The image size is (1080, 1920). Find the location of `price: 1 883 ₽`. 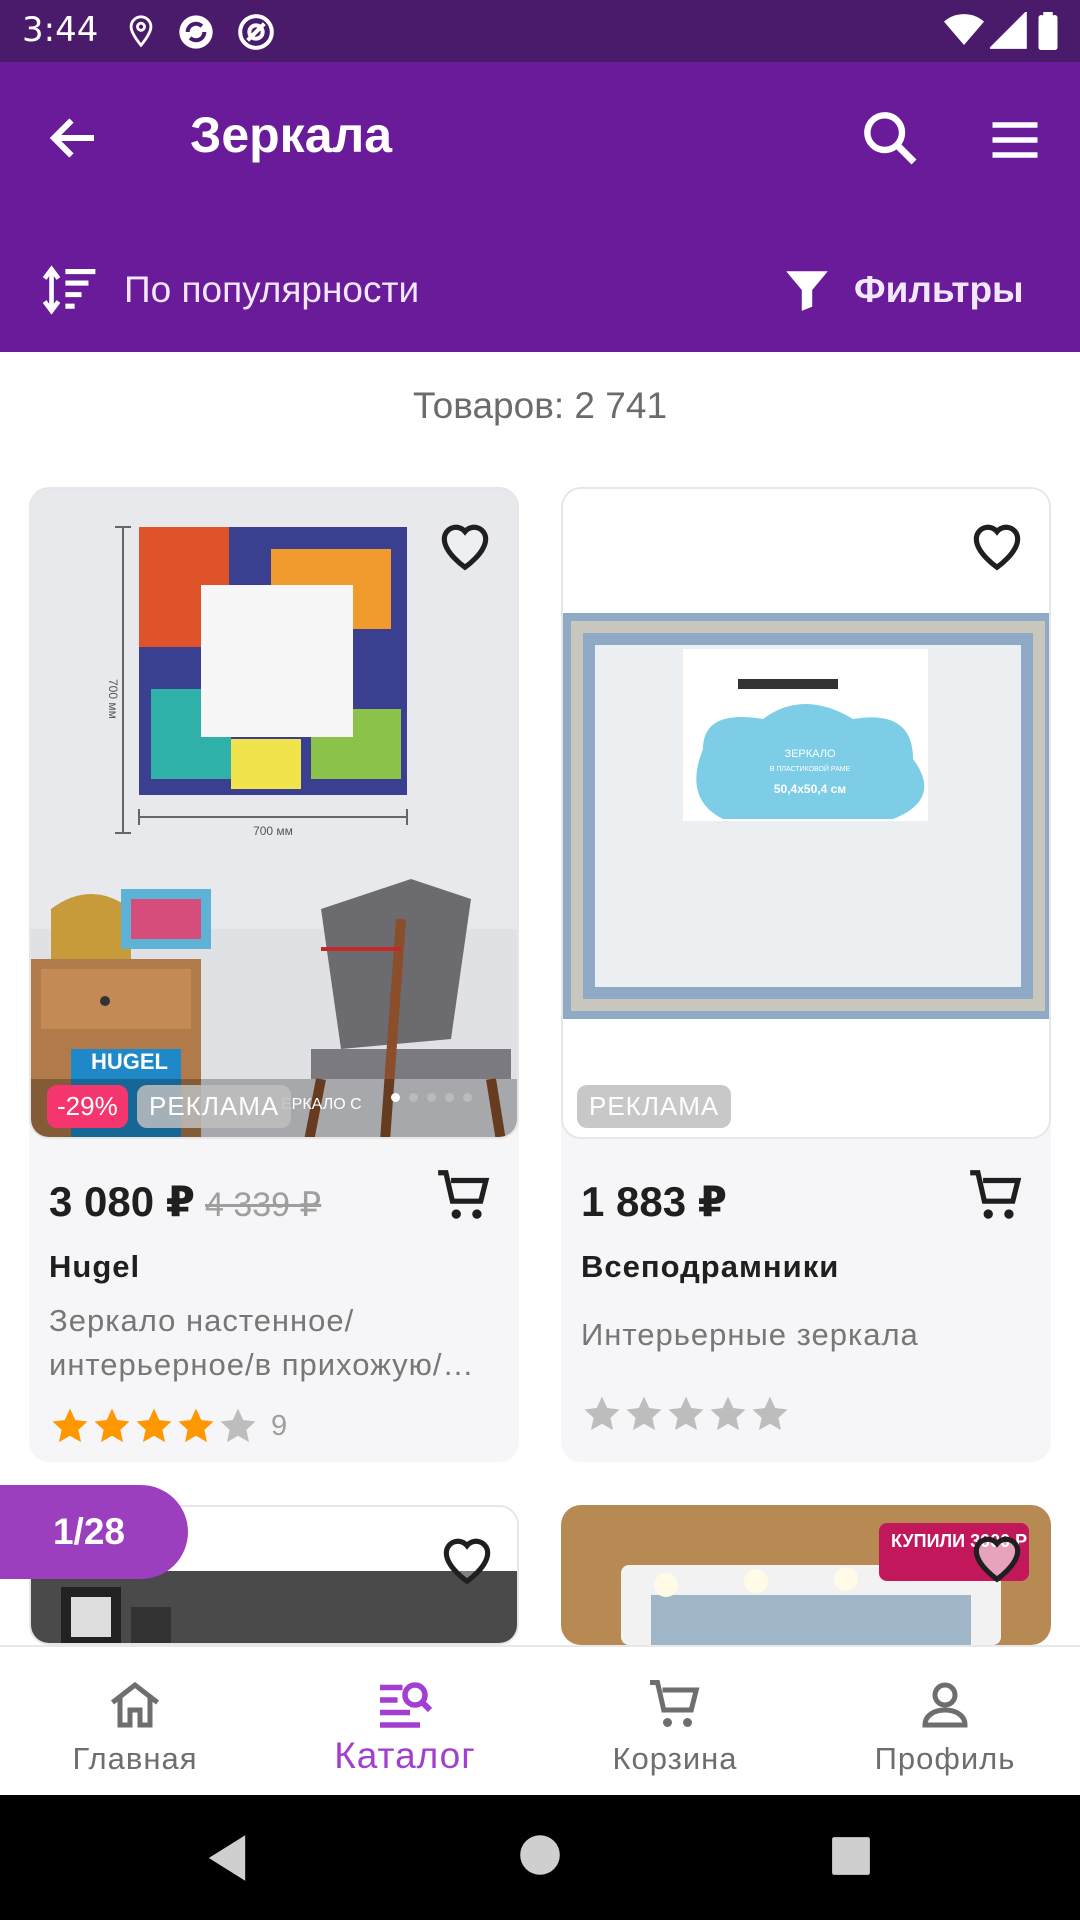

price: 1 883 ₽ is located at coordinates (654, 1201).